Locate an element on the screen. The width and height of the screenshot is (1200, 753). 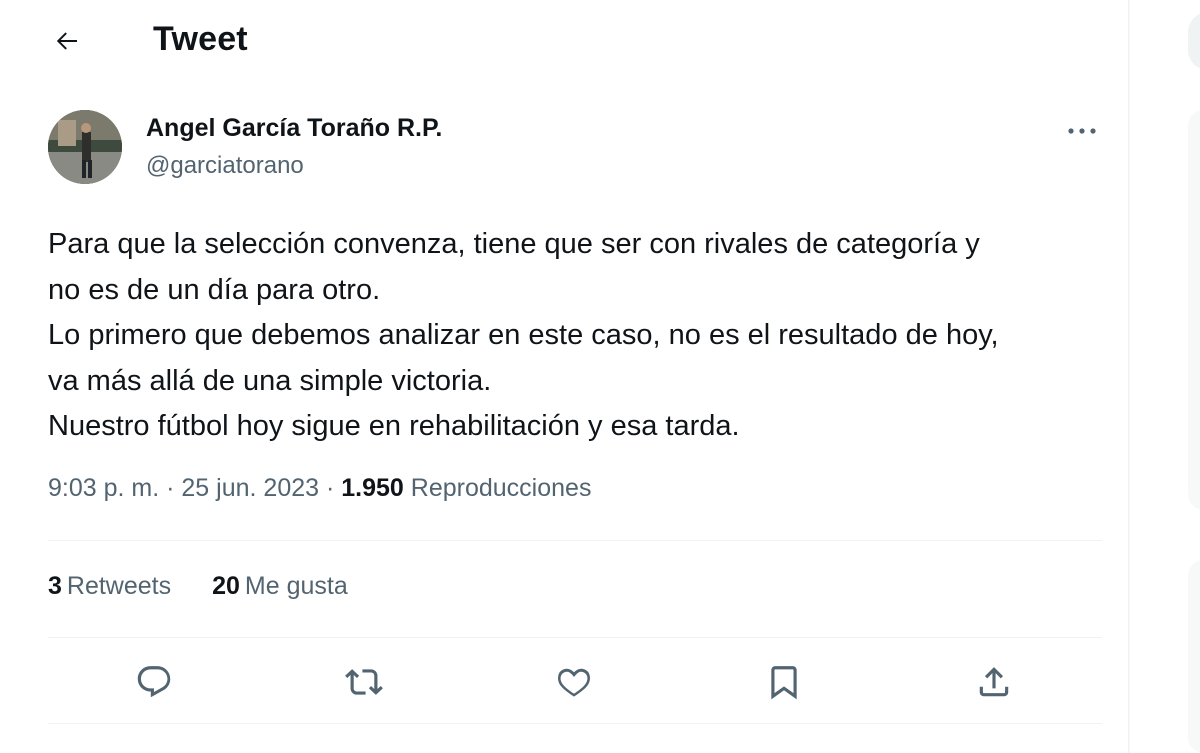
more-options-button is located at coordinates (1082, 131).